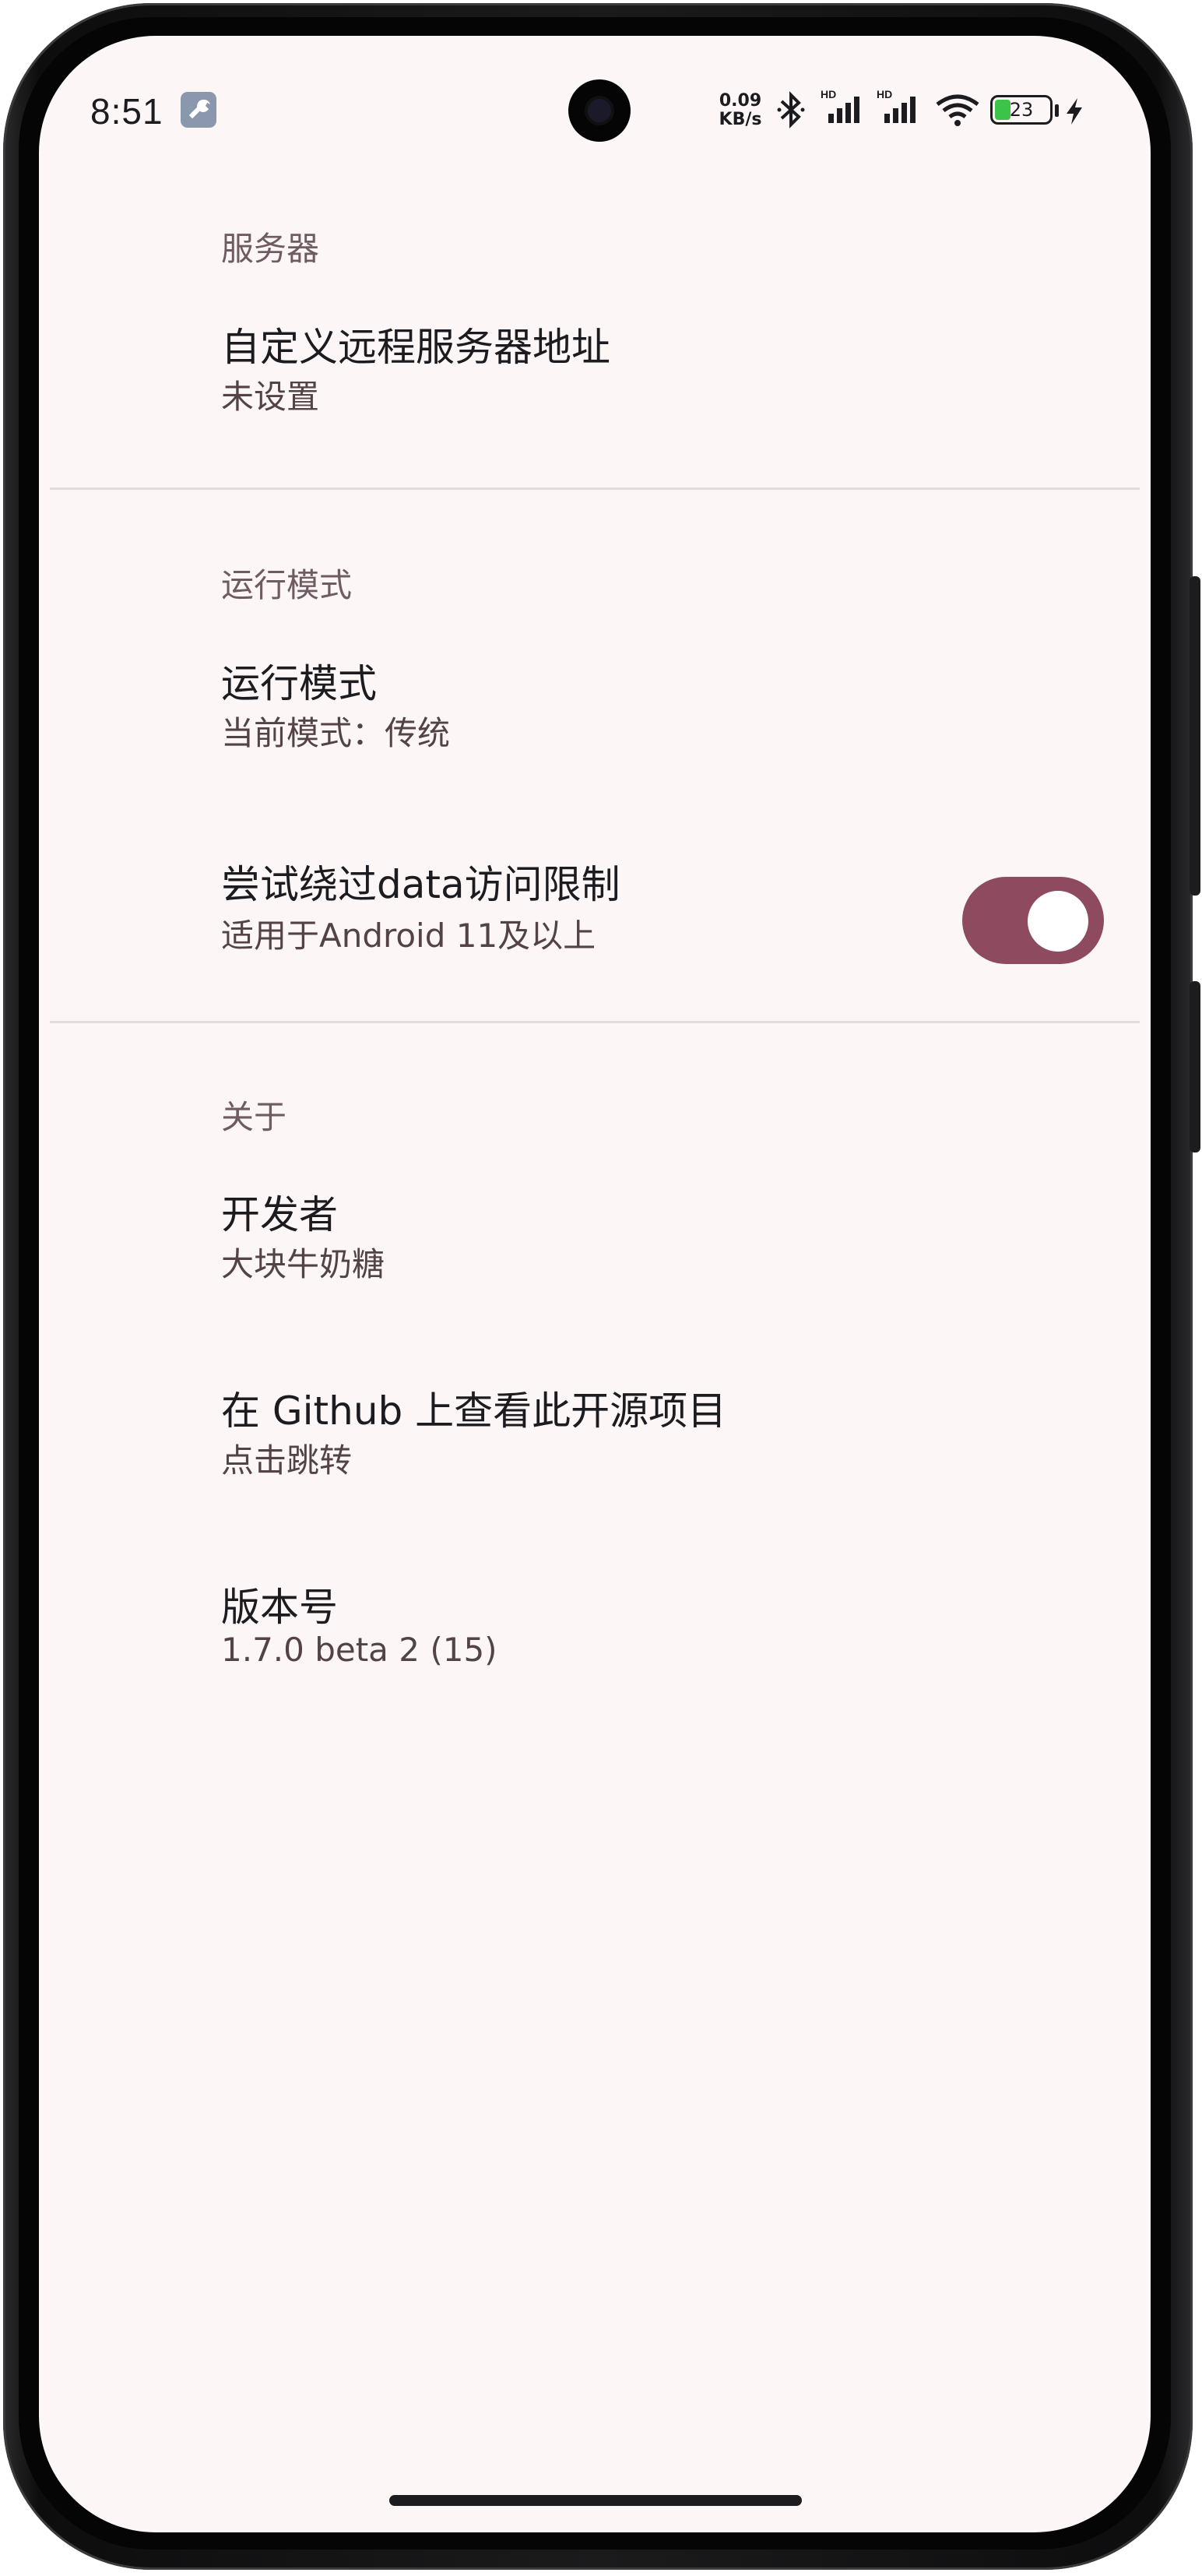 The image size is (1202, 2576). Describe the element at coordinates (901, 109) in the screenshot. I see `signal-hd-icon-2: HD` at that location.